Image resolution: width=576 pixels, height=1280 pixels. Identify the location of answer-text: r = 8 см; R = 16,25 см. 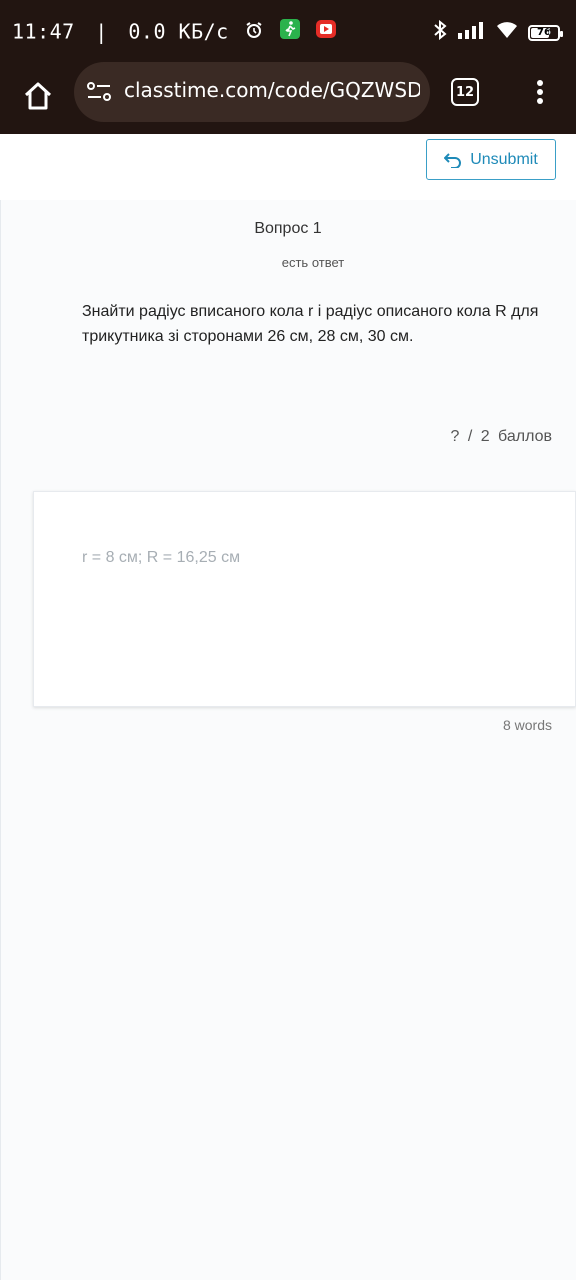
(161, 557).